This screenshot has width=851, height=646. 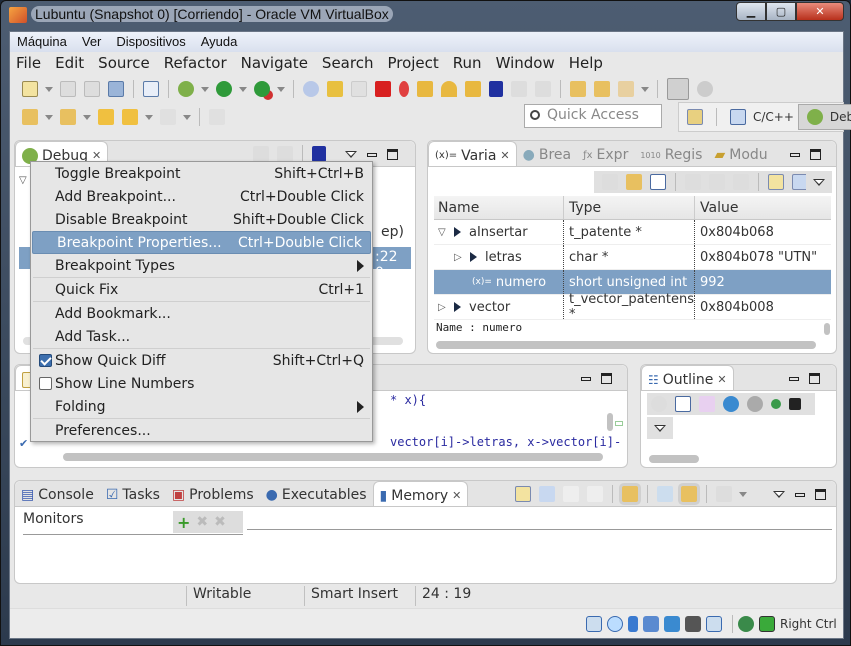 What do you see at coordinates (693, 624) in the screenshot?
I see `video-capture-icon` at bounding box center [693, 624].